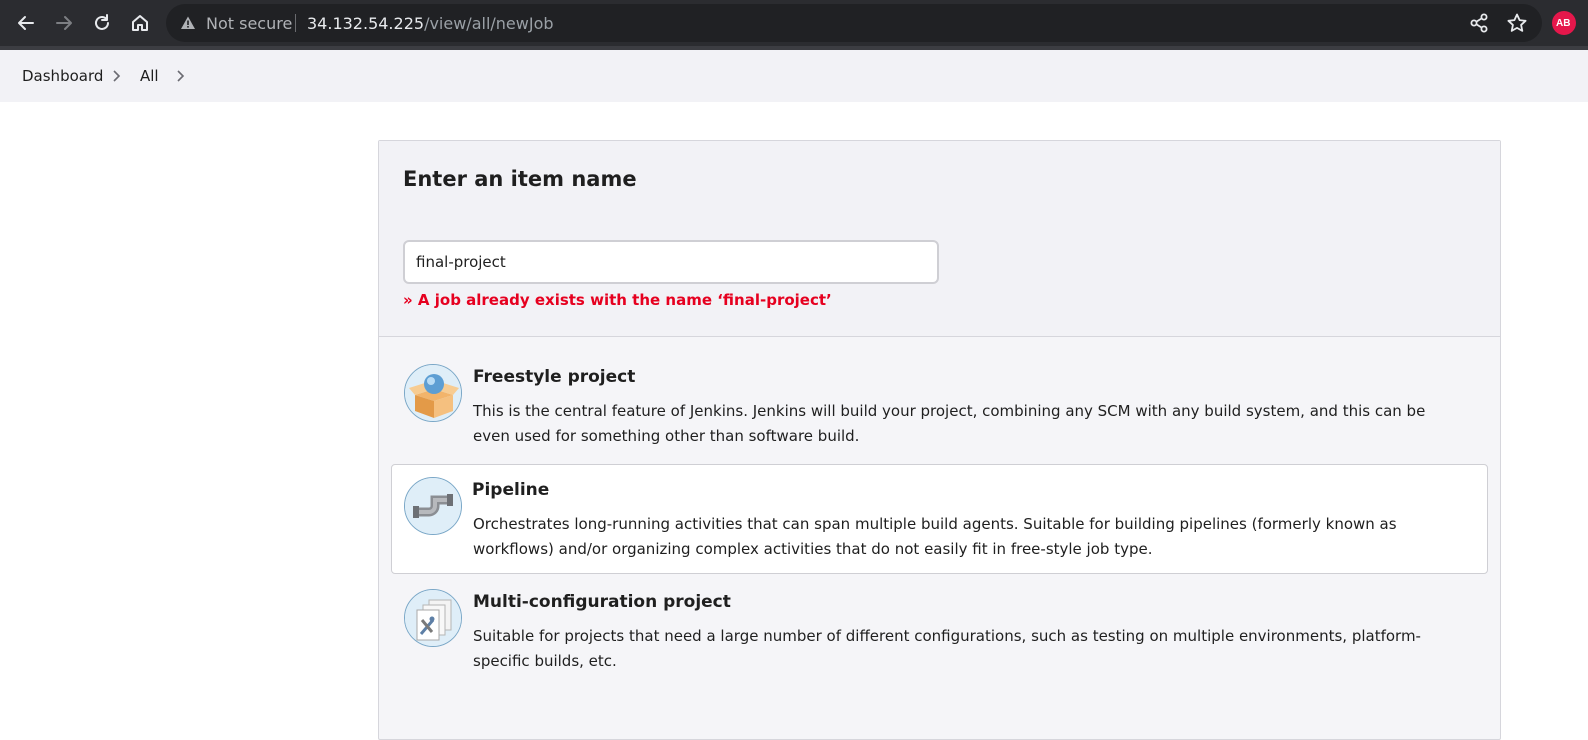 The image size is (1588, 740). Describe the element at coordinates (602, 602) in the screenshot. I see `job-type-title: Multi-configuration project` at that location.